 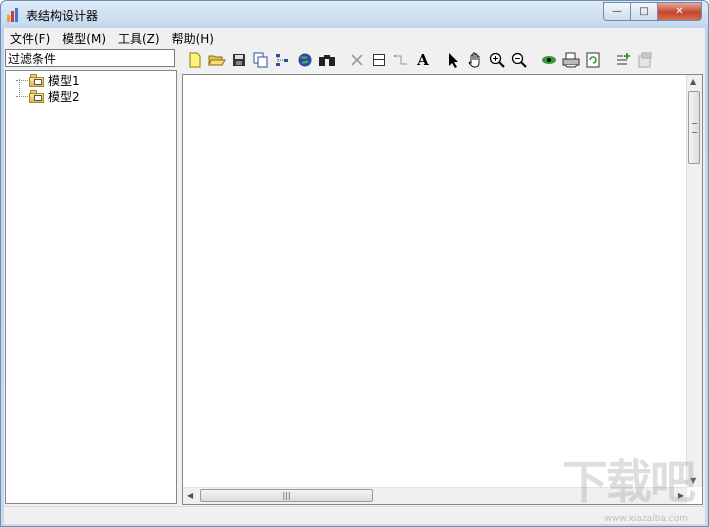 I want to click on title-bar: 表结构设计器 — □ ✕, so click(x=354, y=14).